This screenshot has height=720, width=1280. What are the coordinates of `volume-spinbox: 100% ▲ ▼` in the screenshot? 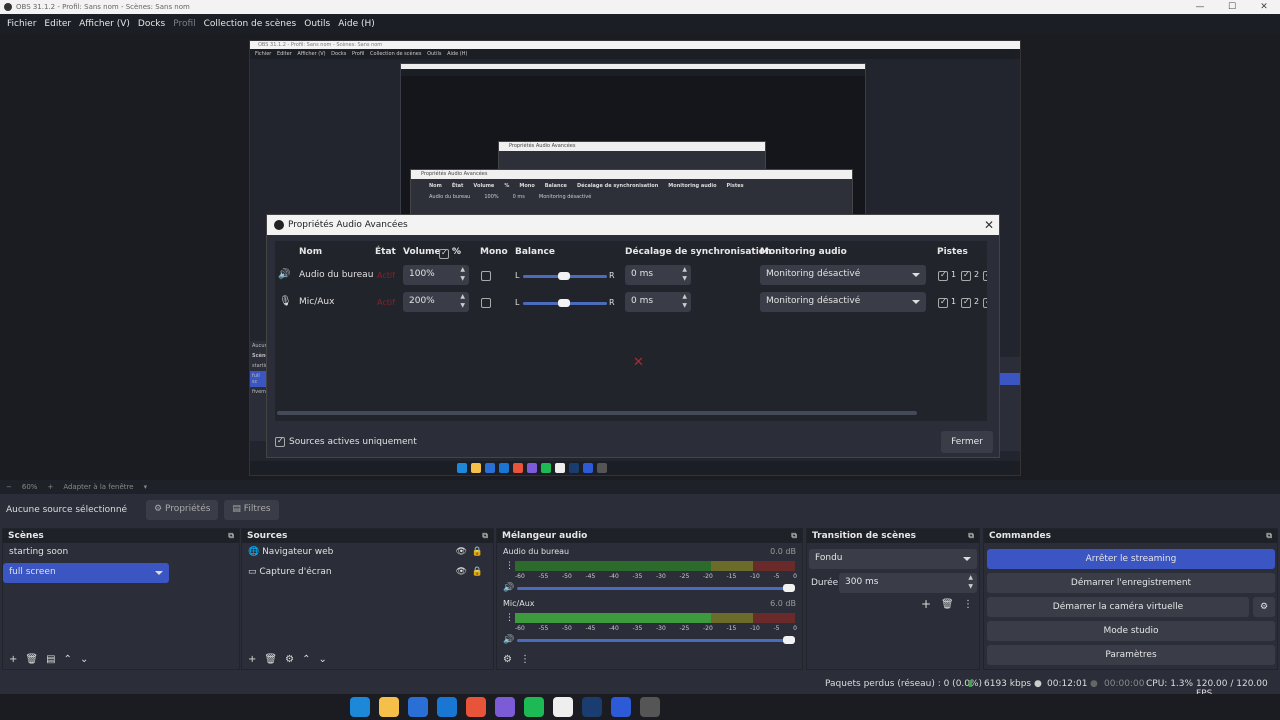 It's located at (436, 275).